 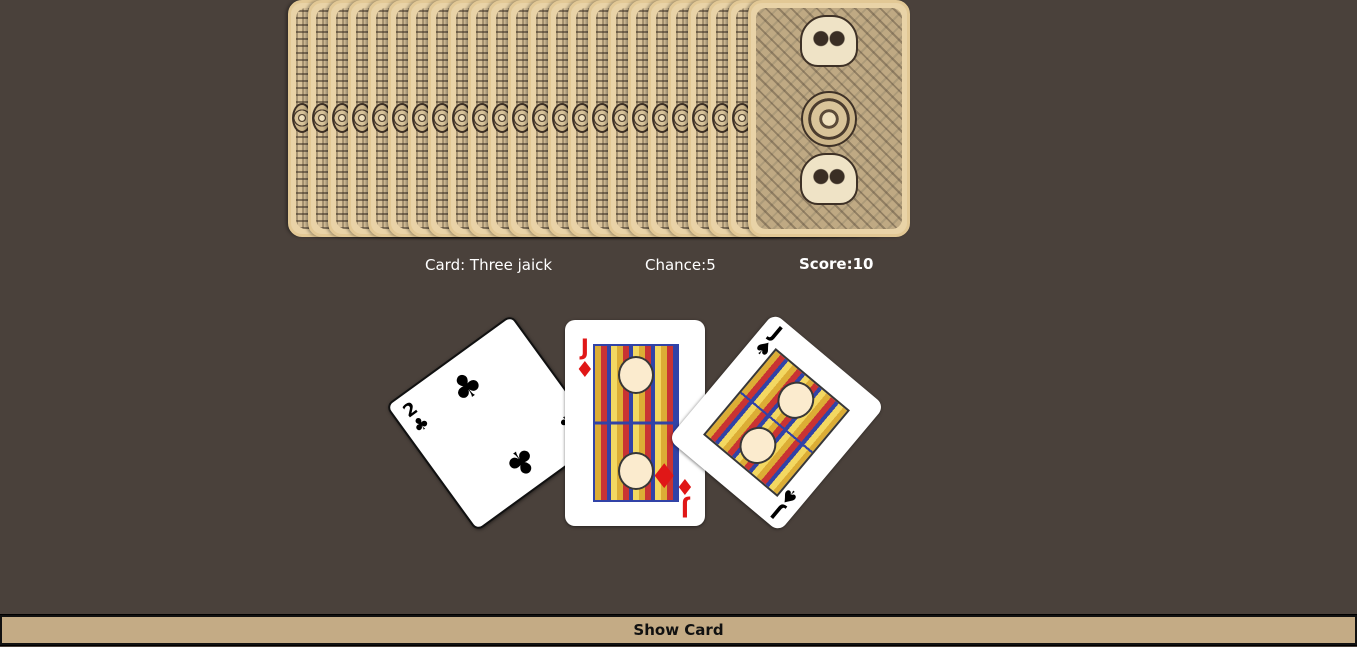 I want to click on deck-top-card, so click(x=829, y=118).